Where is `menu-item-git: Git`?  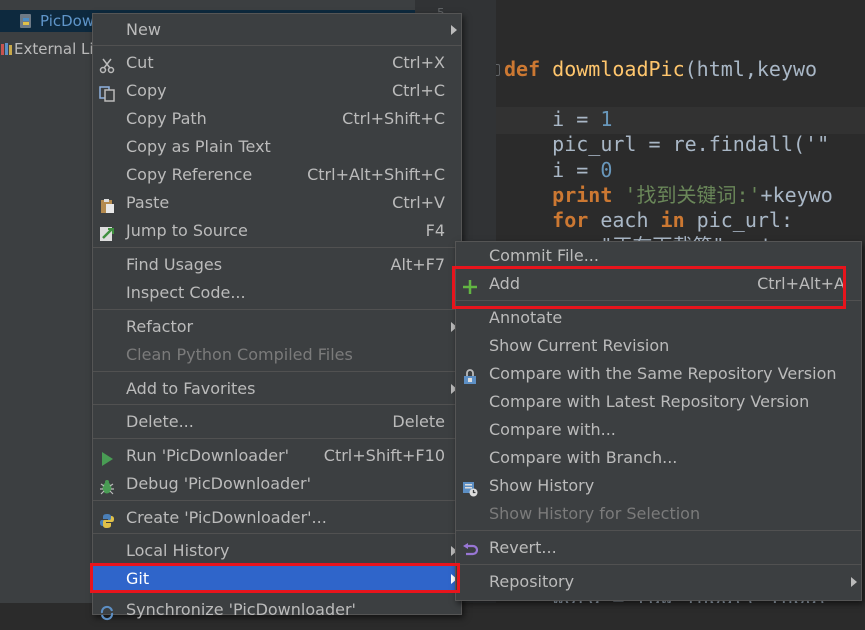 menu-item-git: Git is located at coordinates (277, 579).